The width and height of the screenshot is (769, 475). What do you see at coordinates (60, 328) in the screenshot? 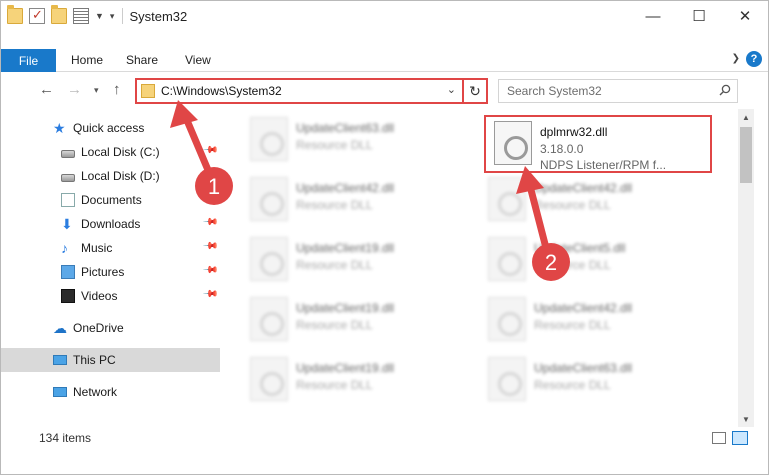
I see `cloud-icon: ☁` at bounding box center [60, 328].